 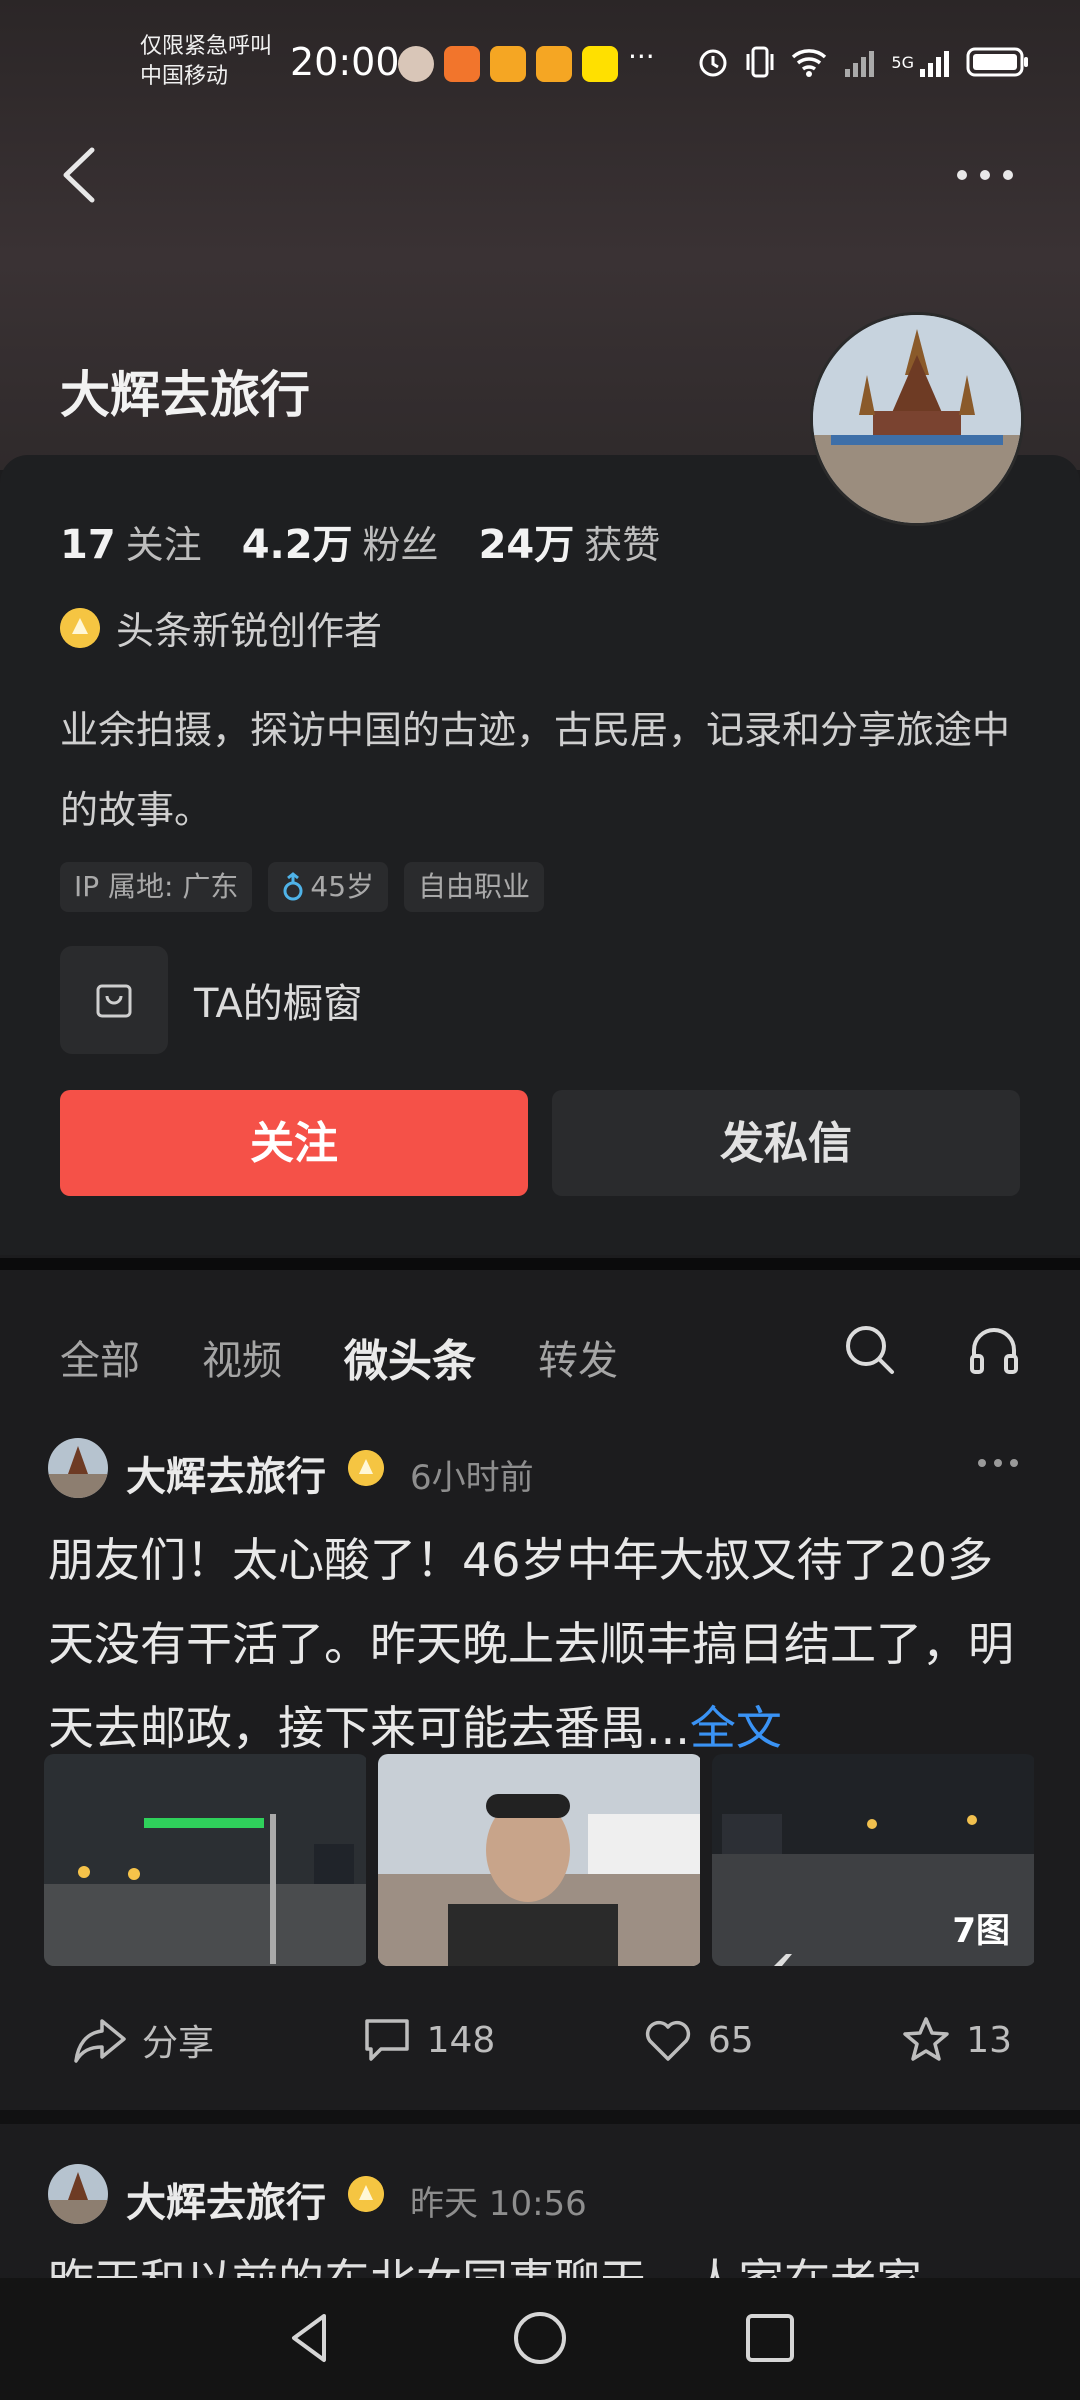 I want to click on temple-photo, so click(x=917, y=419).